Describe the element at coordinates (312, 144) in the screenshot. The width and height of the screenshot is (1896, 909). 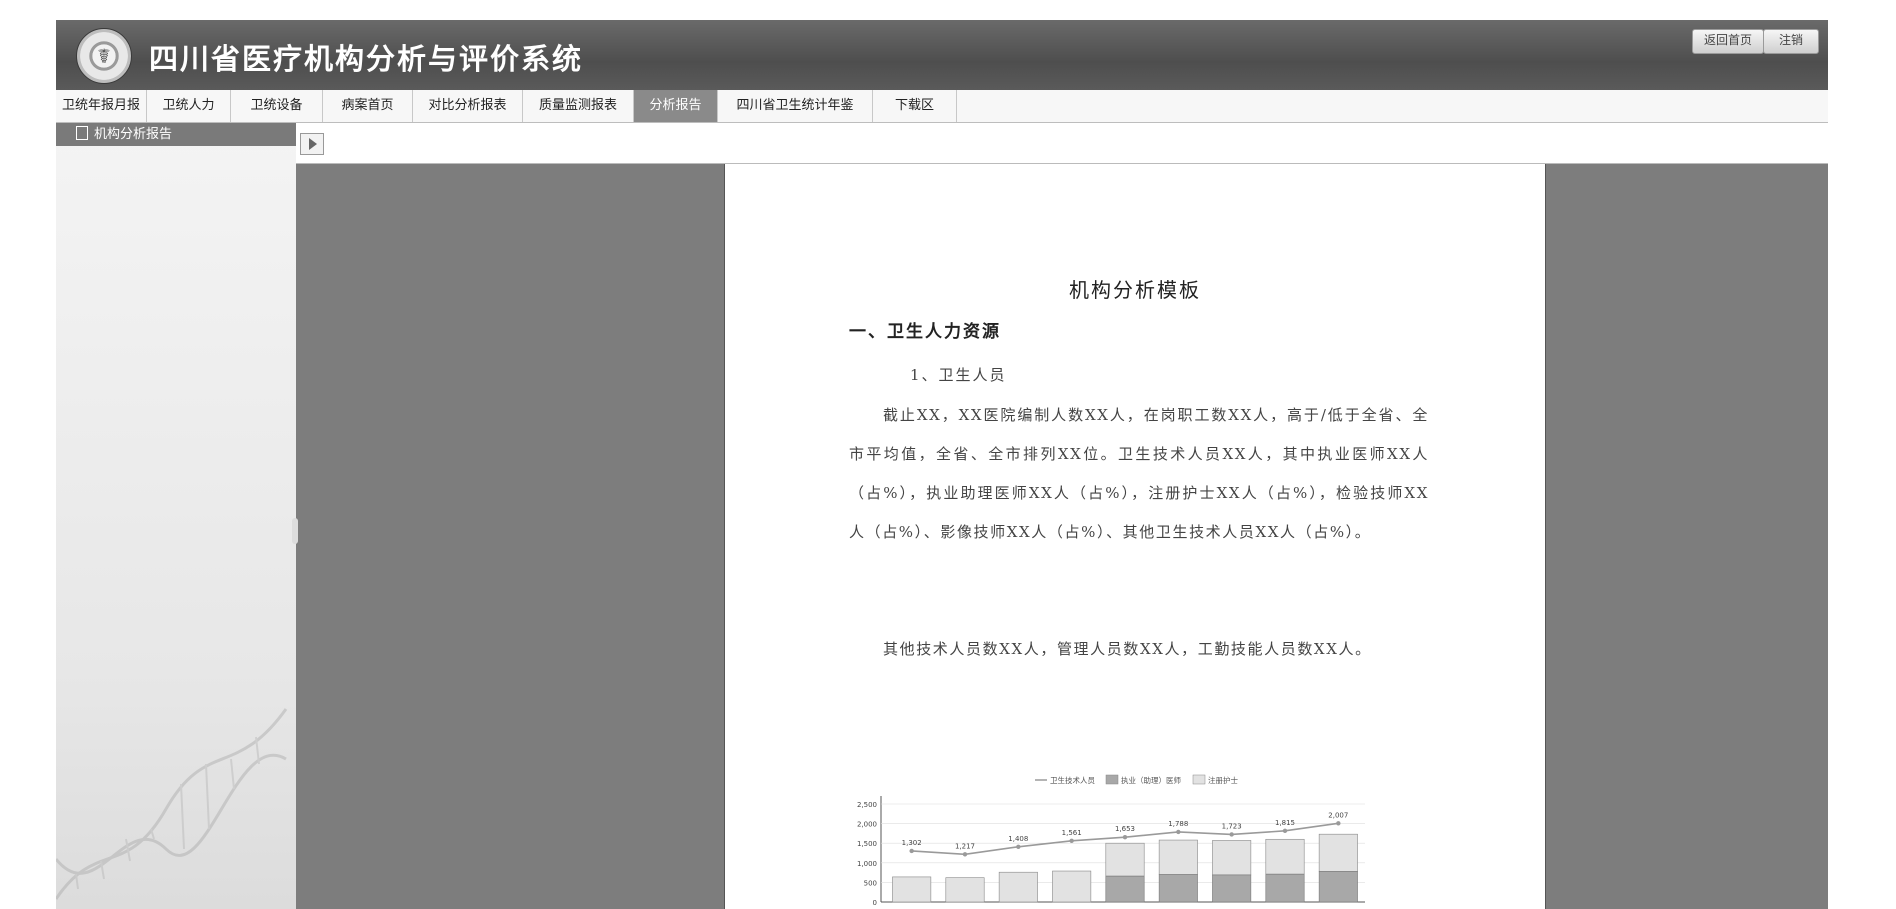
I see `play-icon` at that location.